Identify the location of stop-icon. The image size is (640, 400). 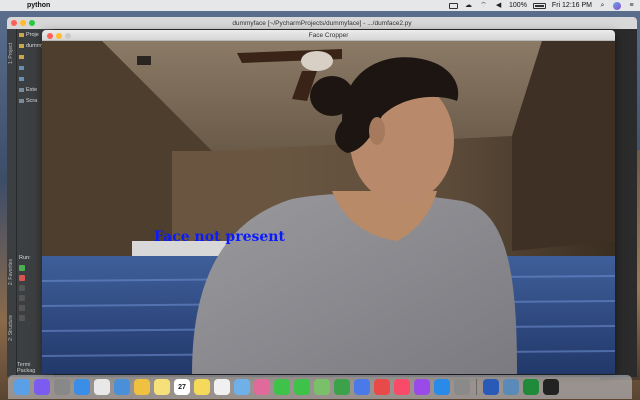
(22, 278).